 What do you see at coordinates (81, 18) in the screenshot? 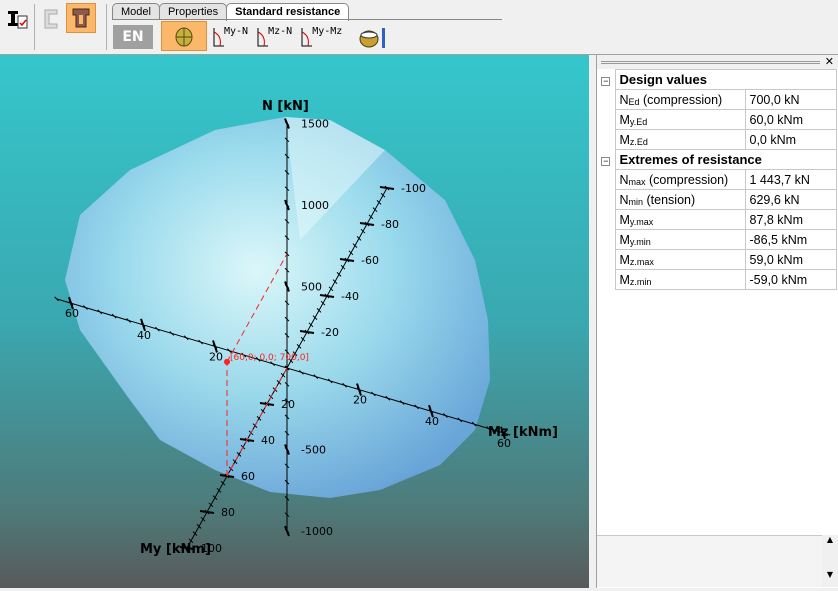
I see `box-section-icon` at bounding box center [81, 18].